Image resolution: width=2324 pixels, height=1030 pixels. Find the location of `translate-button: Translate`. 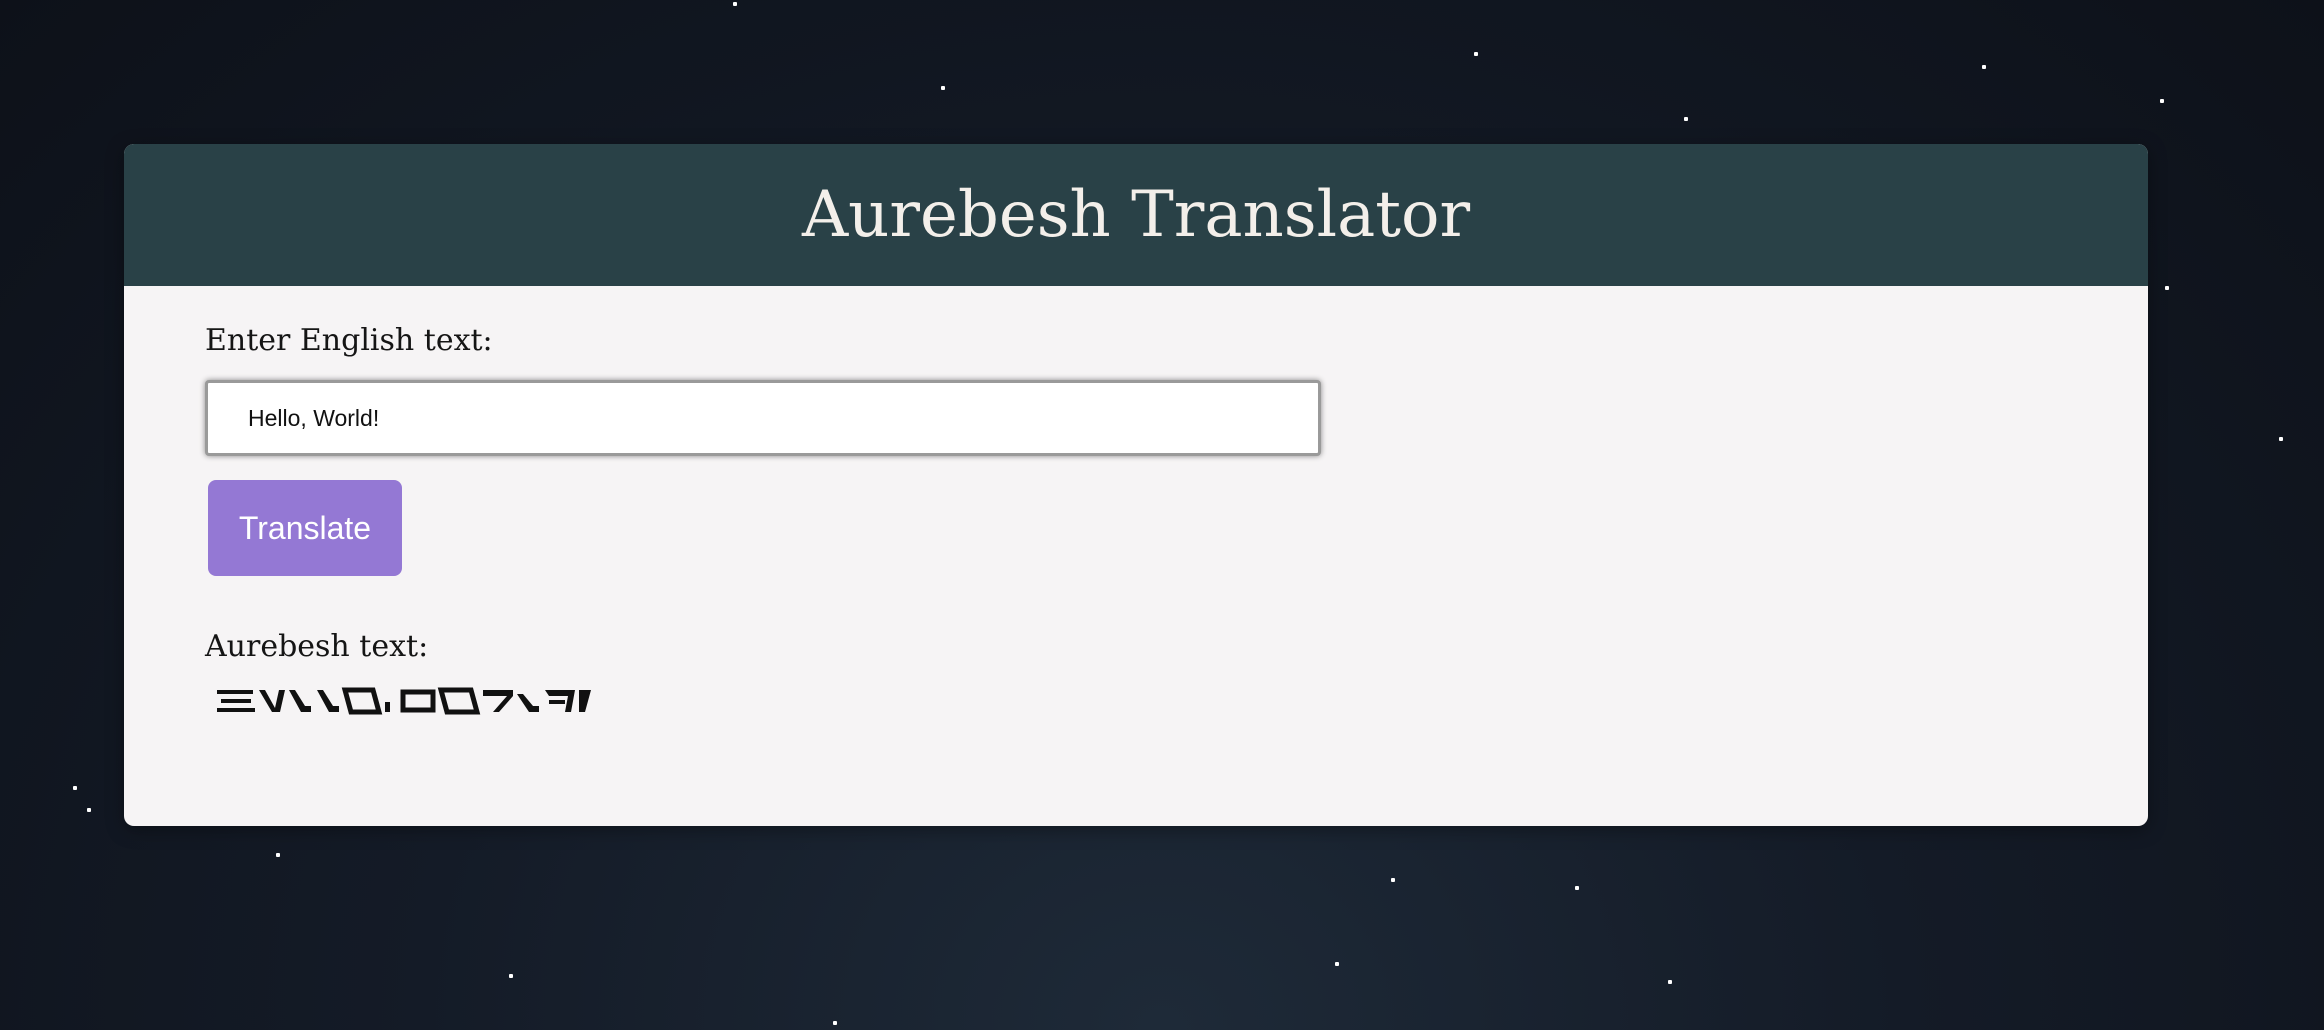

translate-button: Translate is located at coordinates (305, 528).